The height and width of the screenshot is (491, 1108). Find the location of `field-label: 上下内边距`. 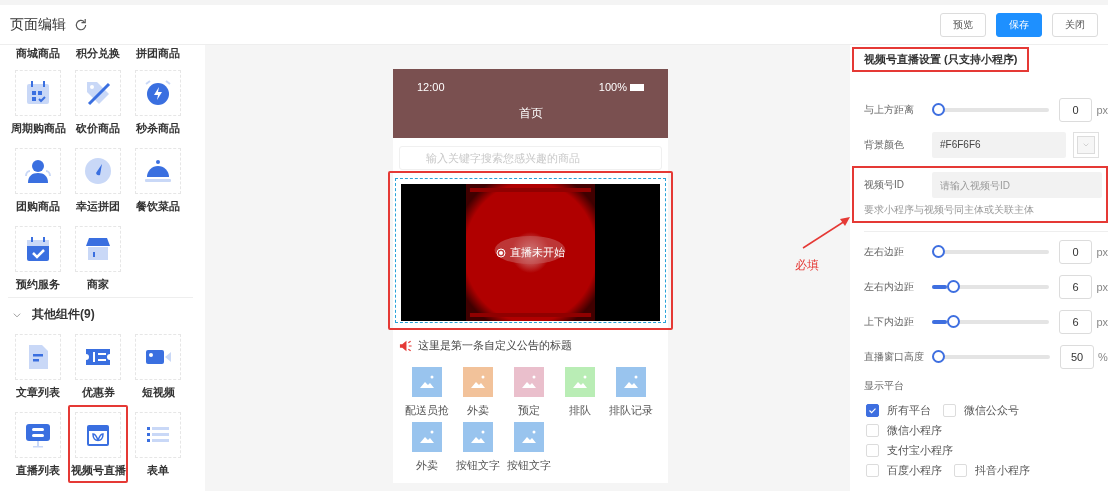

field-label: 上下内边距 is located at coordinates (889, 321).